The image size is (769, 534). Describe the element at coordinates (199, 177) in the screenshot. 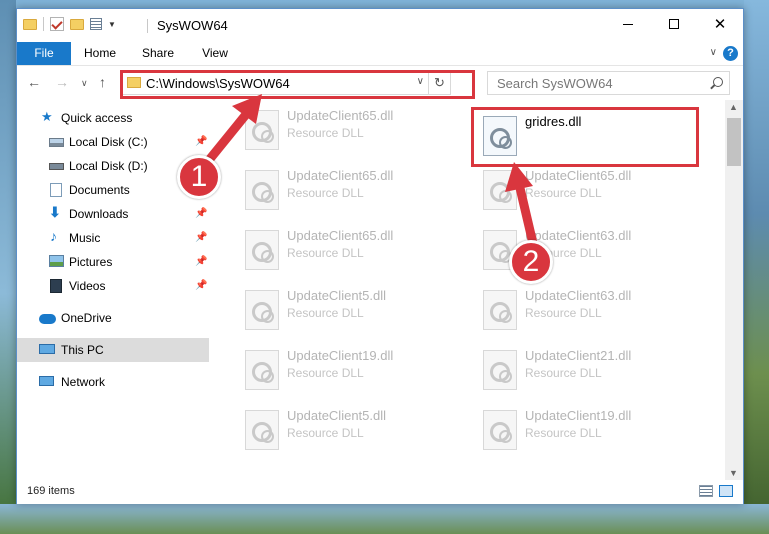

I see `step-1-badge: 1` at that location.